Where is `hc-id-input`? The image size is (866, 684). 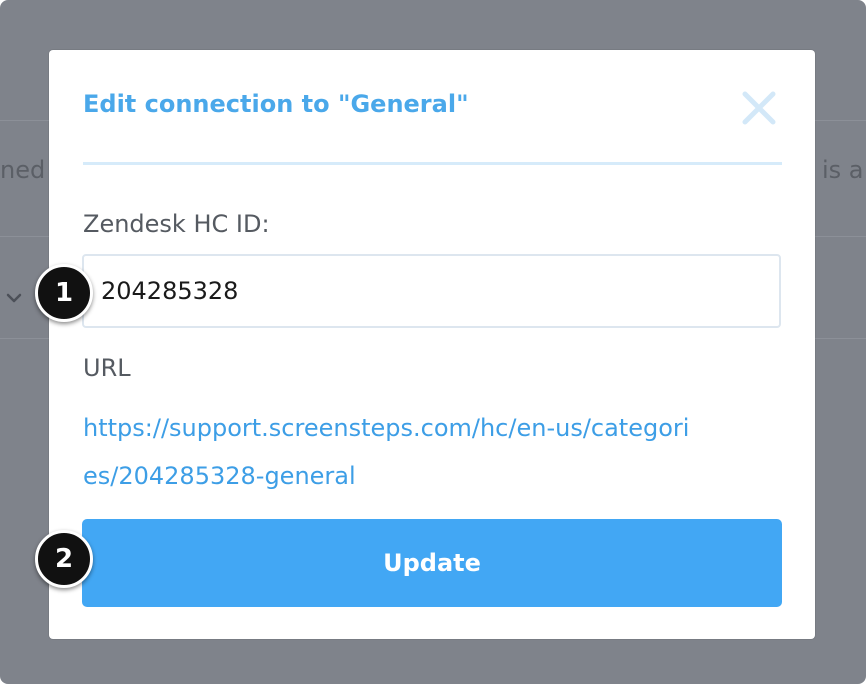
hc-id-input is located at coordinates (431, 291).